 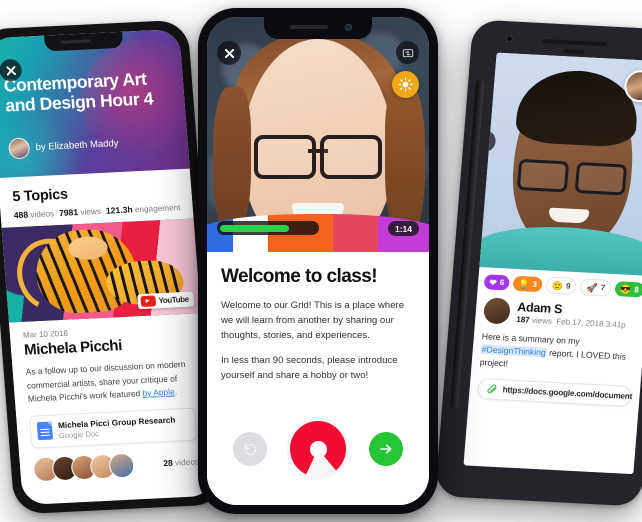 What do you see at coordinates (386, 449) in the screenshot?
I see `arrow-right-icon` at bounding box center [386, 449].